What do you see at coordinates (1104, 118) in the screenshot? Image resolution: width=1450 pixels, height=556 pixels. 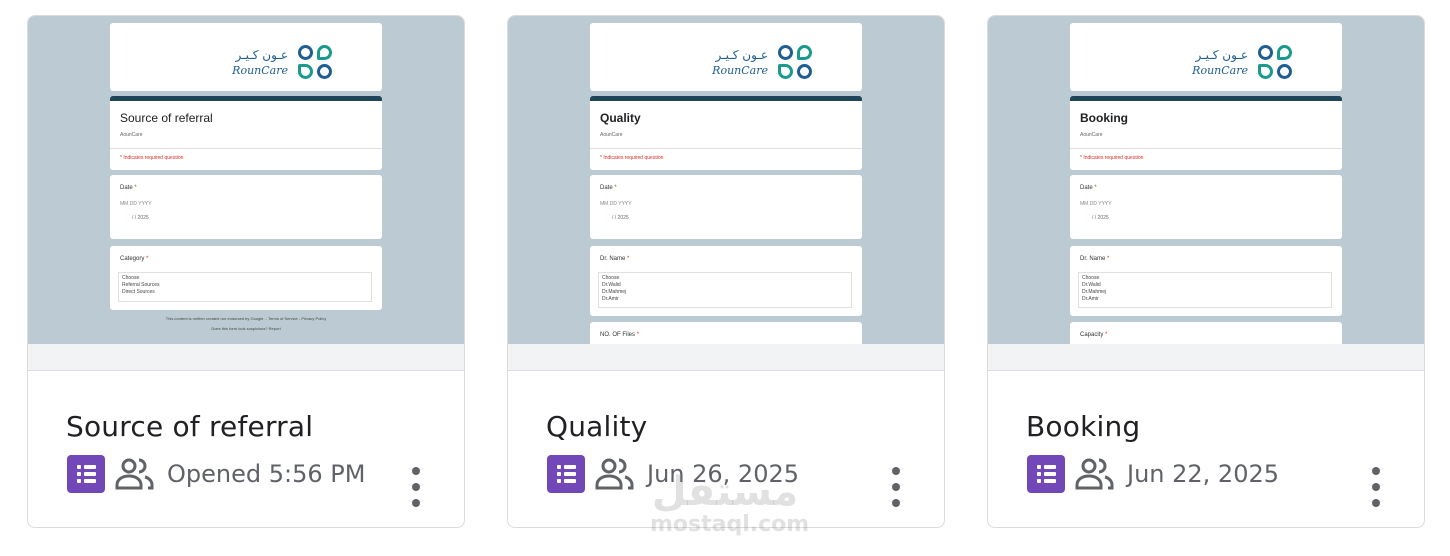 I see `preview-form-title: Booking` at bounding box center [1104, 118].